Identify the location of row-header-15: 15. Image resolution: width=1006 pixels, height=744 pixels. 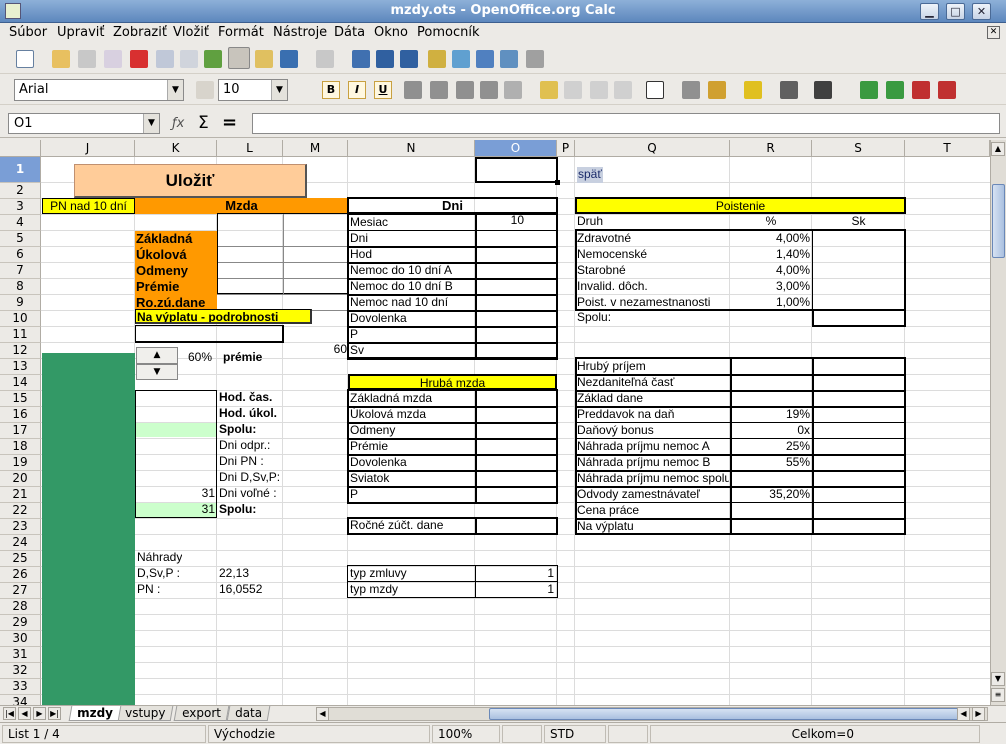
(20, 399).